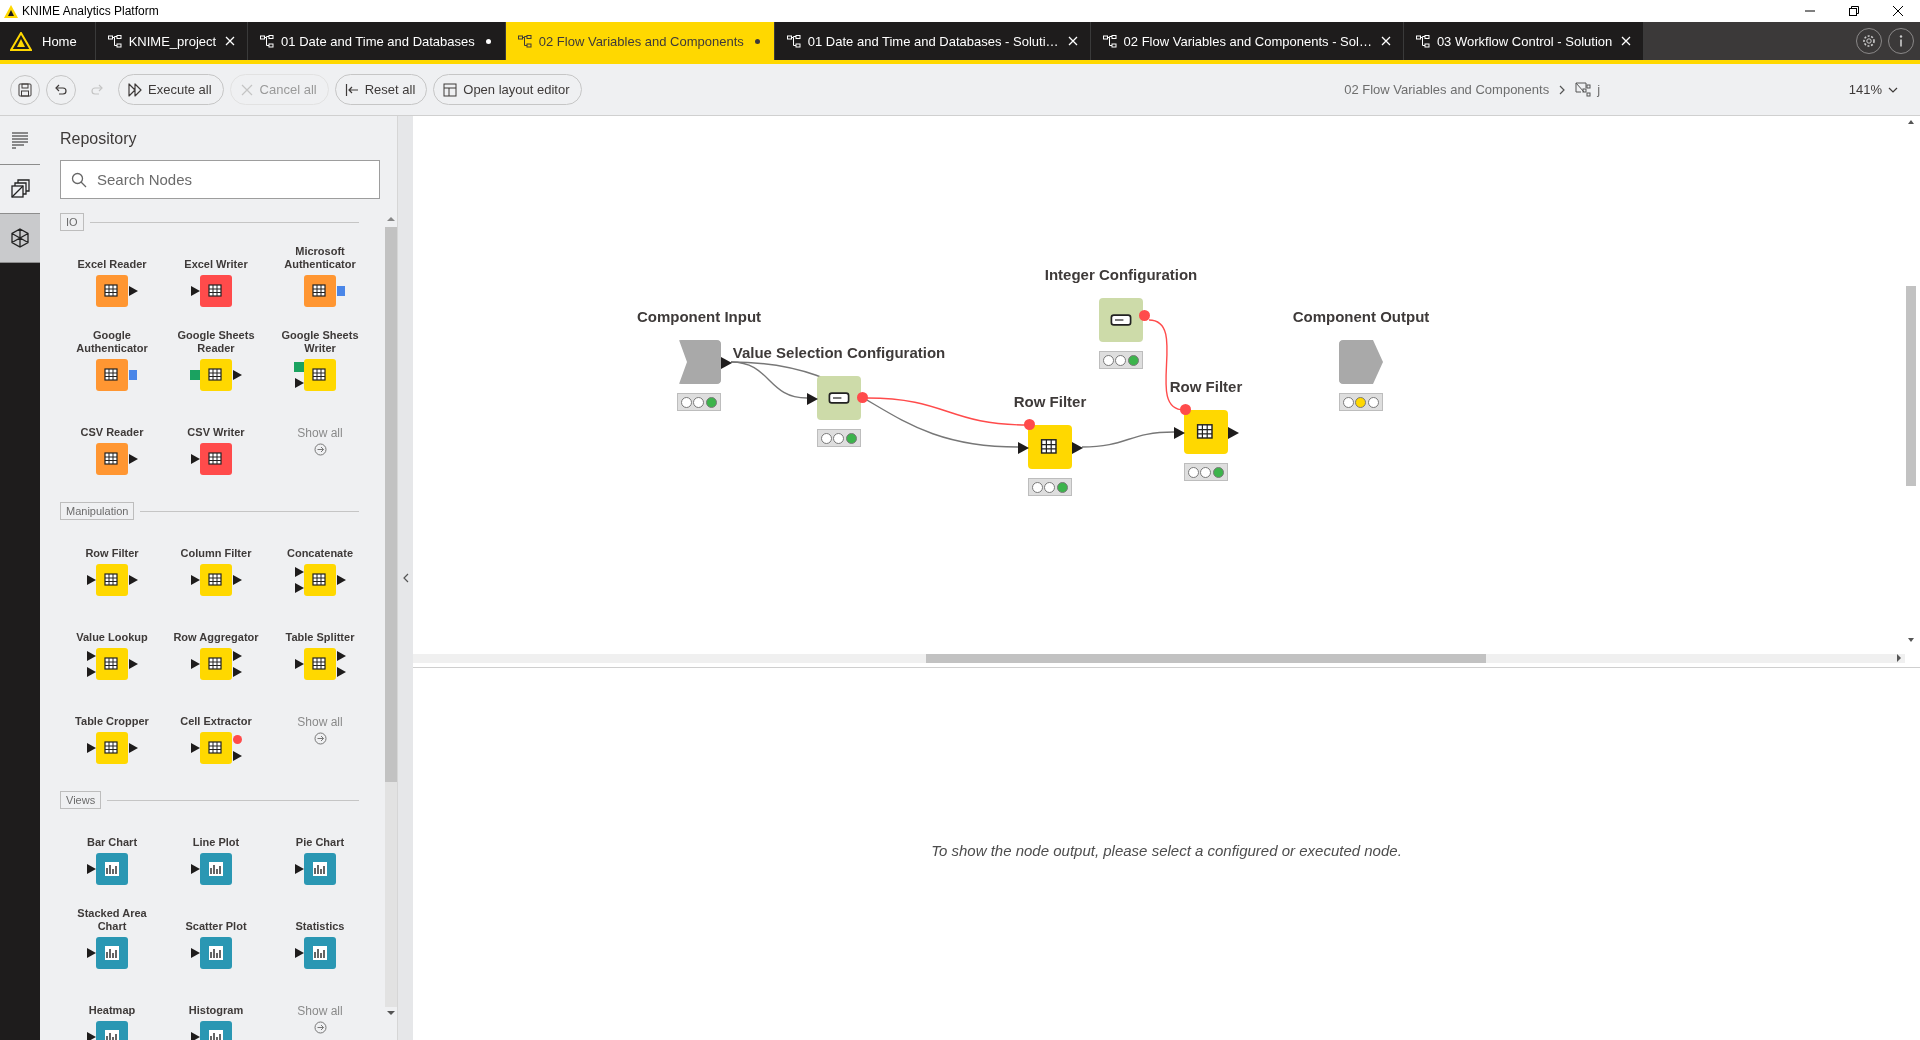  What do you see at coordinates (1361, 317) in the screenshot?
I see `node-label: Component Output` at bounding box center [1361, 317].